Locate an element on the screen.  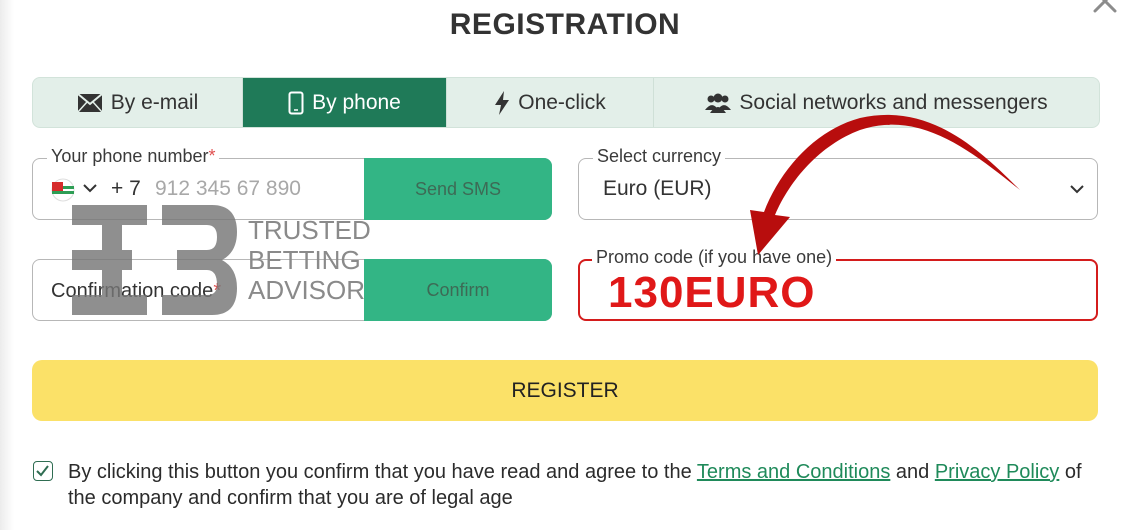
lightning-icon is located at coordinates (502, 102).